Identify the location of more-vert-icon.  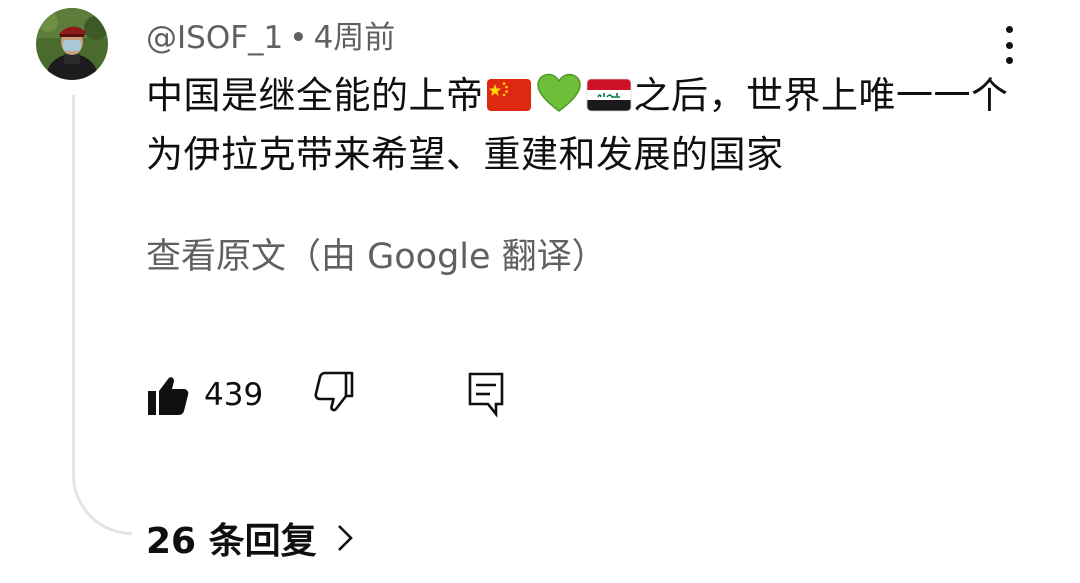
(1009, 45).